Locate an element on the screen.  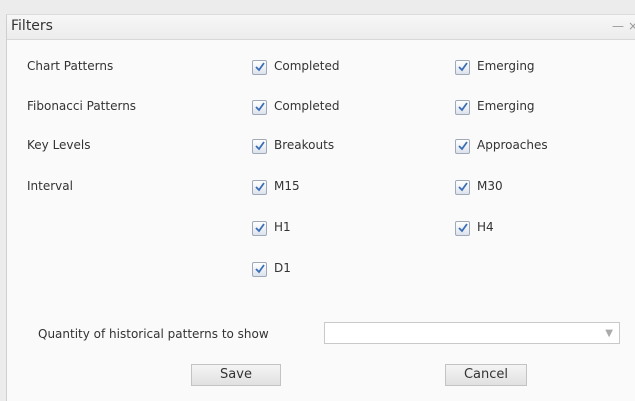
checkbox-label: M30 is located at coordinates (490, 186).